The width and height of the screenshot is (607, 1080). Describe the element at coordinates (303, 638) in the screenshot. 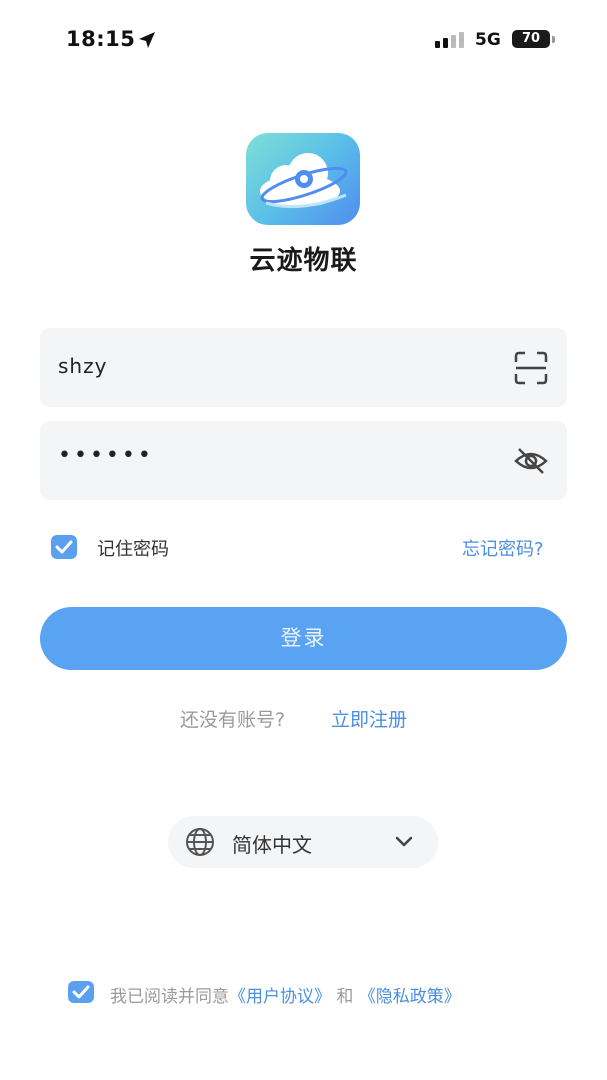

I see `login-button: 登录` at that location.